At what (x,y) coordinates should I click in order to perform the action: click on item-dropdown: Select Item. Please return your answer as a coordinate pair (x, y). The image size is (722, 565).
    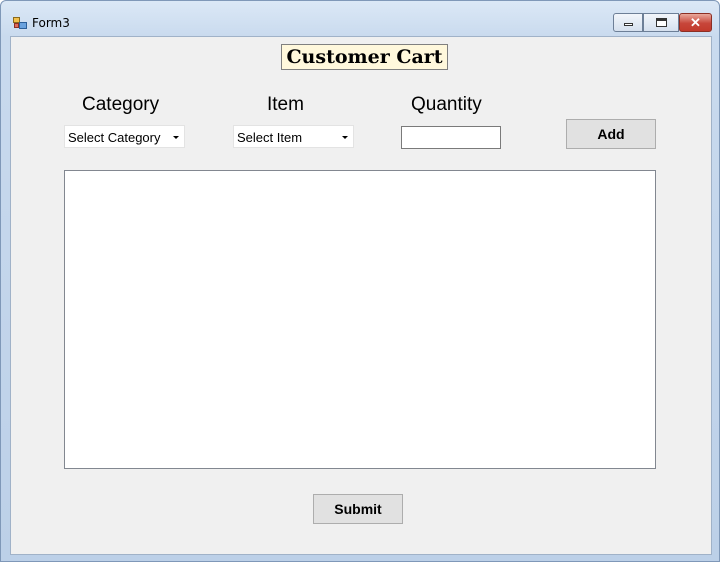
    Looking at the image, I should click on (293, 136).